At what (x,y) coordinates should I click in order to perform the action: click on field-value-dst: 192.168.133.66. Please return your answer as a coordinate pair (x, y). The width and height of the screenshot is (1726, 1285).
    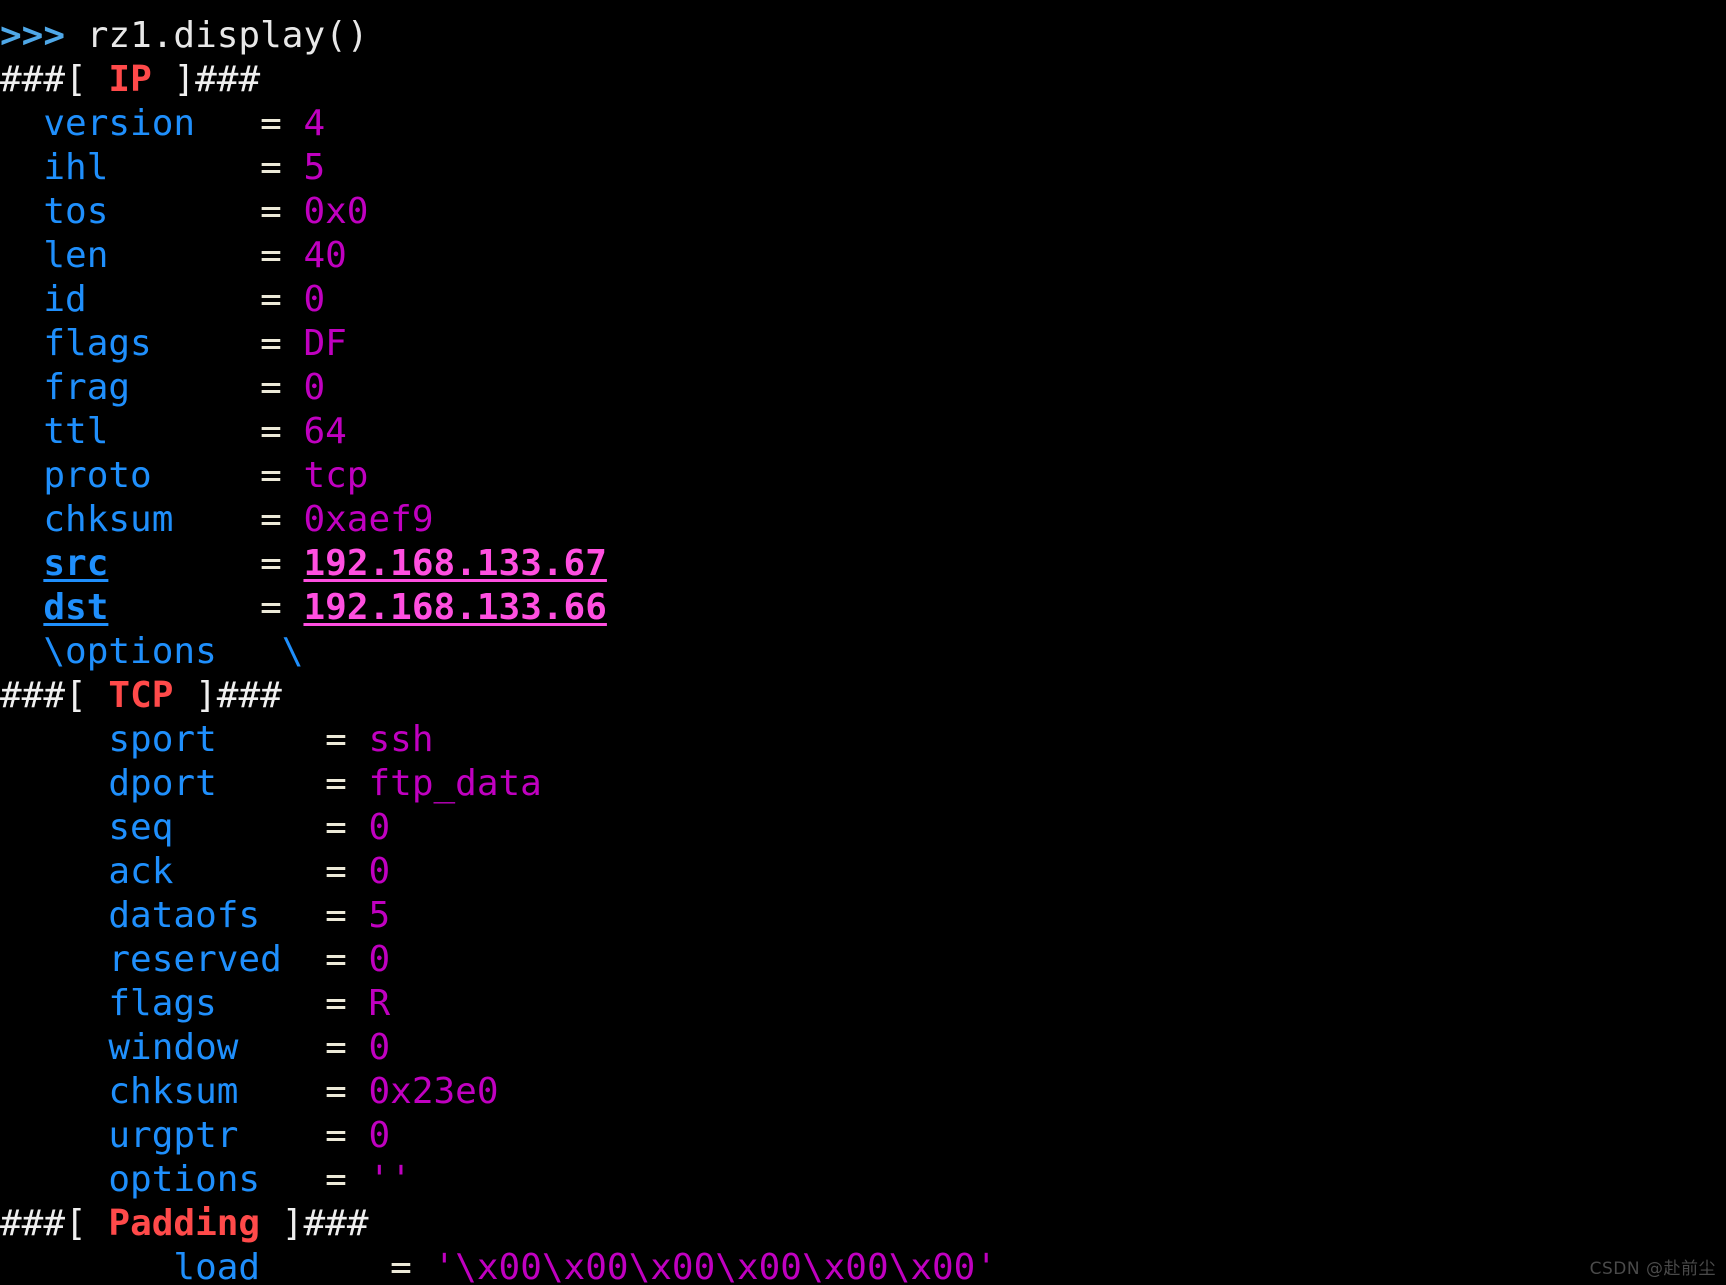
    Looking at the image, I should click on (455, 607).